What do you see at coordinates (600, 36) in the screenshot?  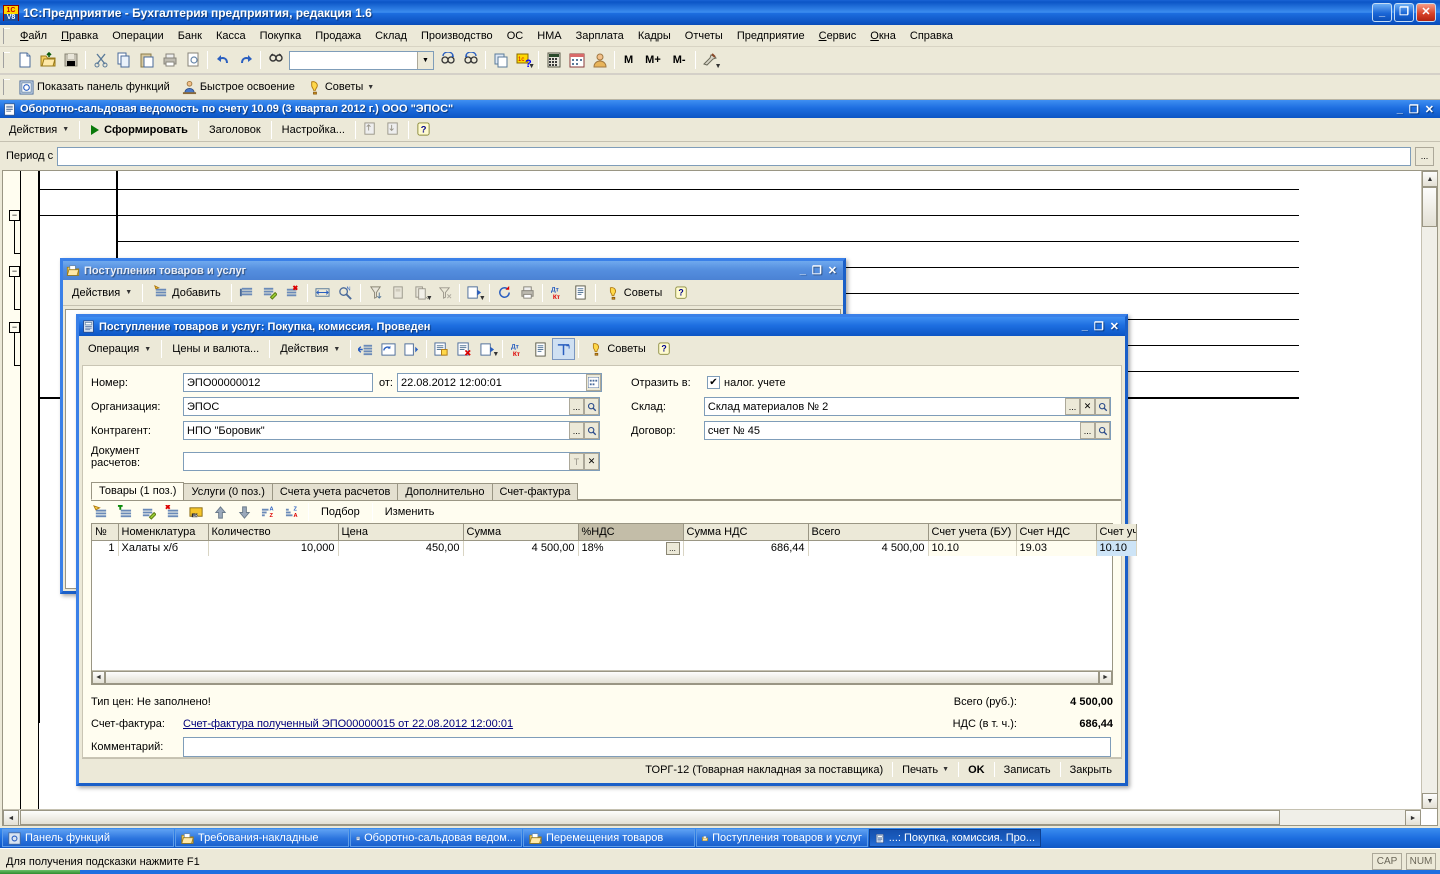 I see `menu-item-salary: Зарплата` at bounding box center [600, 36].